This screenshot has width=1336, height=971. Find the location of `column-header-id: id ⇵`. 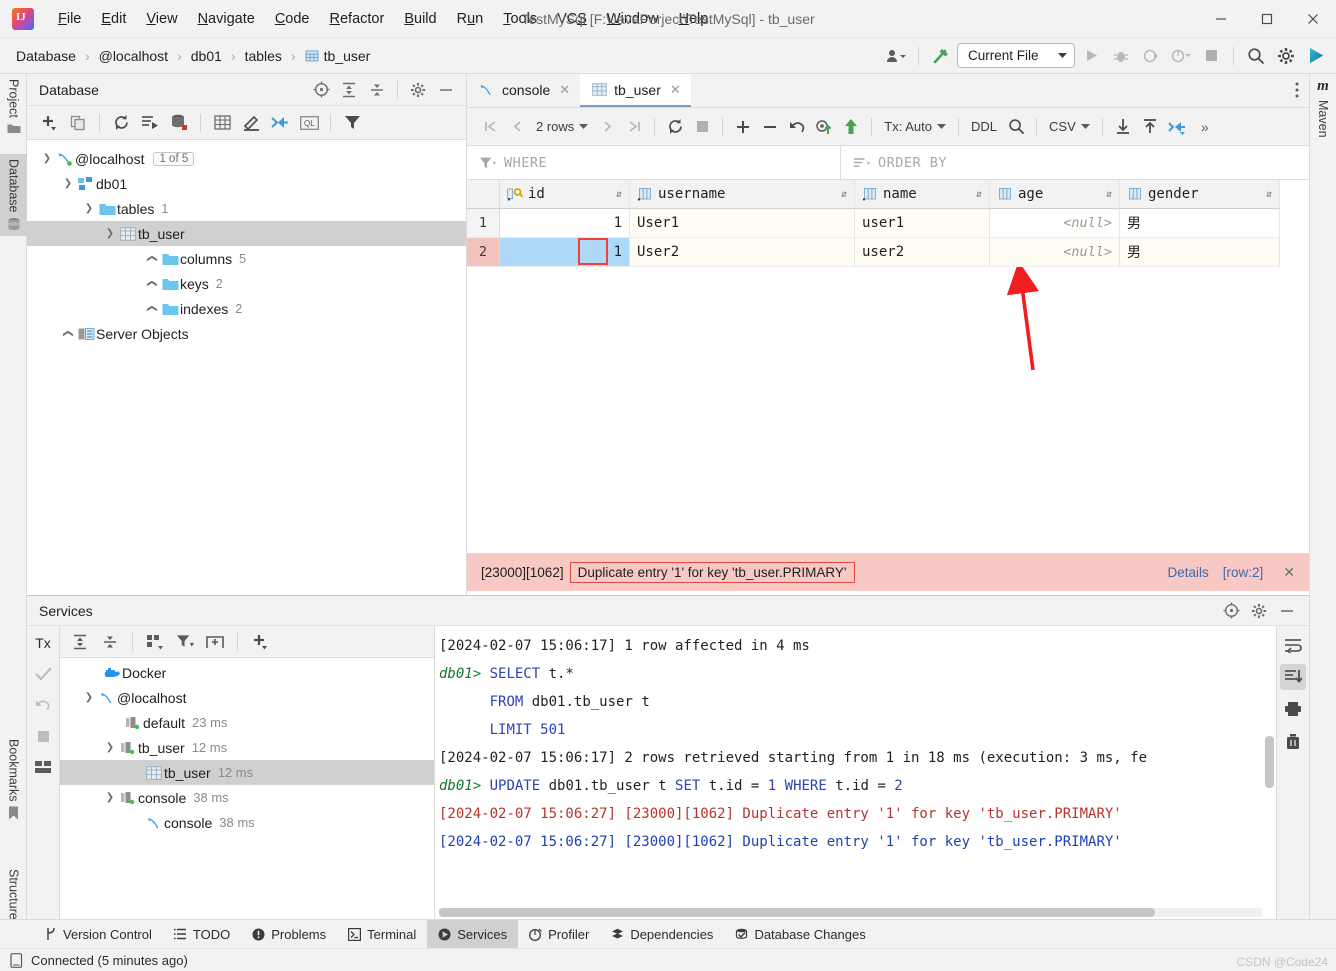

column-header-id: id ⇵ is located at coordinates (565, 194).